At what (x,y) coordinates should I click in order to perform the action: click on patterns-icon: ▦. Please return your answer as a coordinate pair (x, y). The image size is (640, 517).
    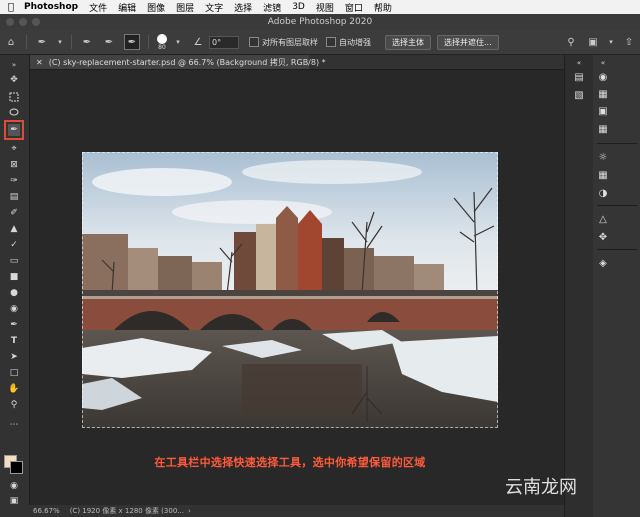
    Looking at the image, I should click on (603, 129).